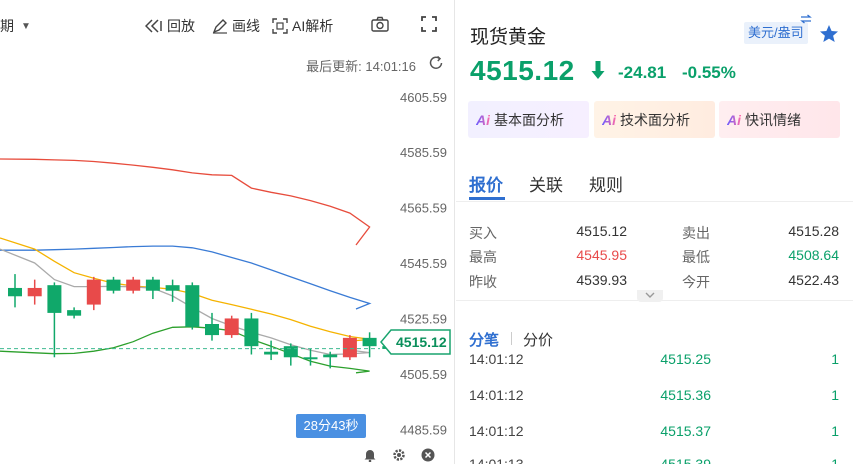  I want to click on current-price-tag: 4515.12, so click(415, 342).